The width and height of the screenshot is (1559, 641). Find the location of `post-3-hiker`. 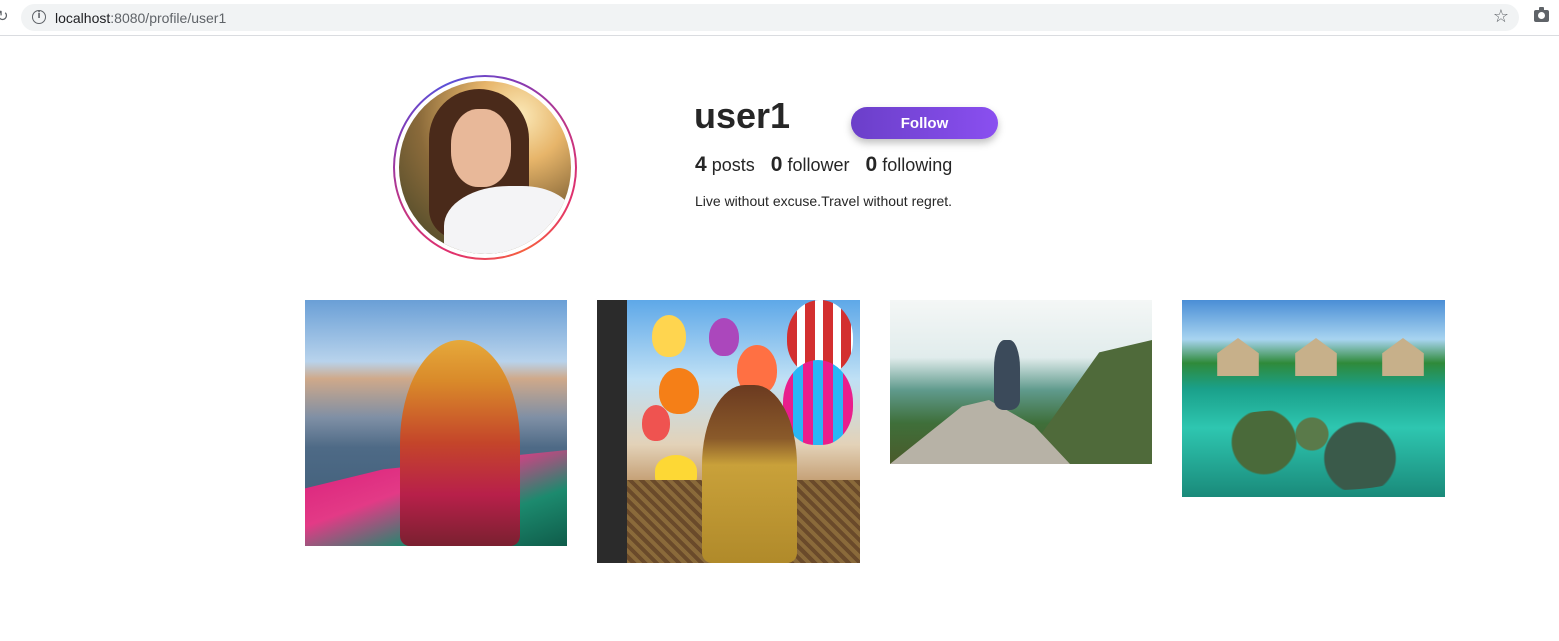

post-3-hiker is located at coordinates (1007, 375).